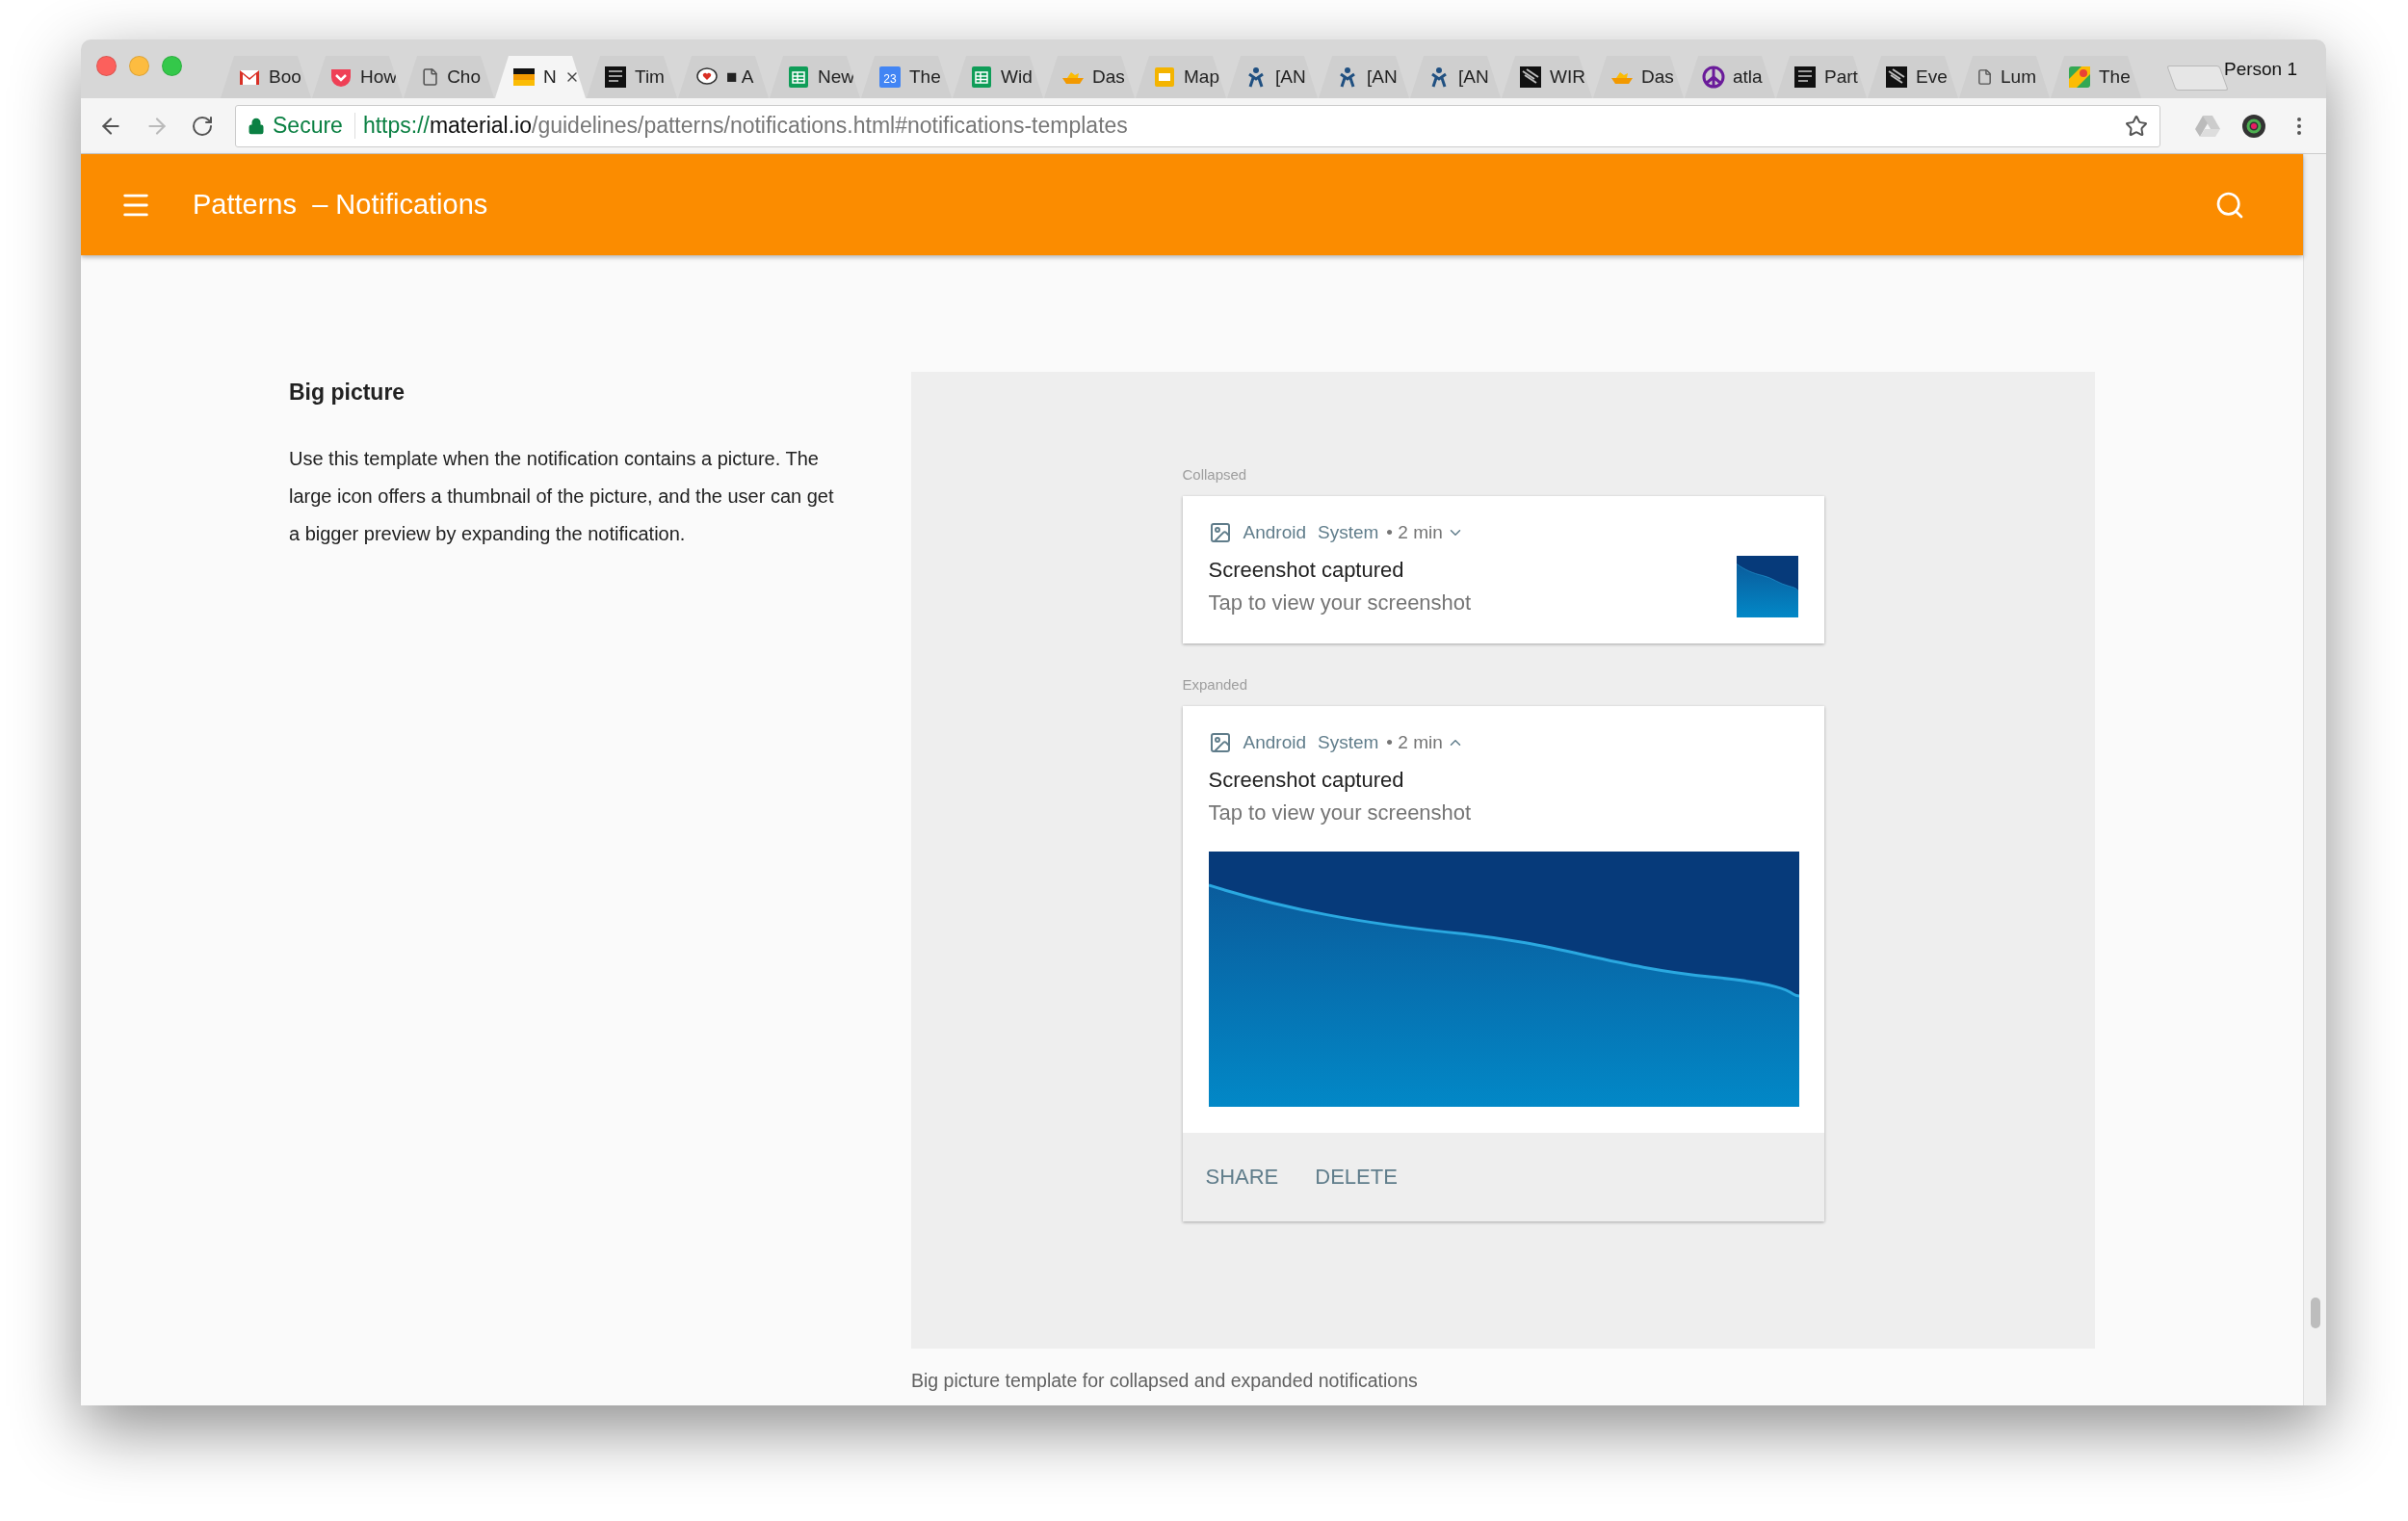 This screenshot has width=2408, height=1521. Describe the element at coordinates (2004, 77) in the screenshot. I see `browser-tab: Lum` at that location.